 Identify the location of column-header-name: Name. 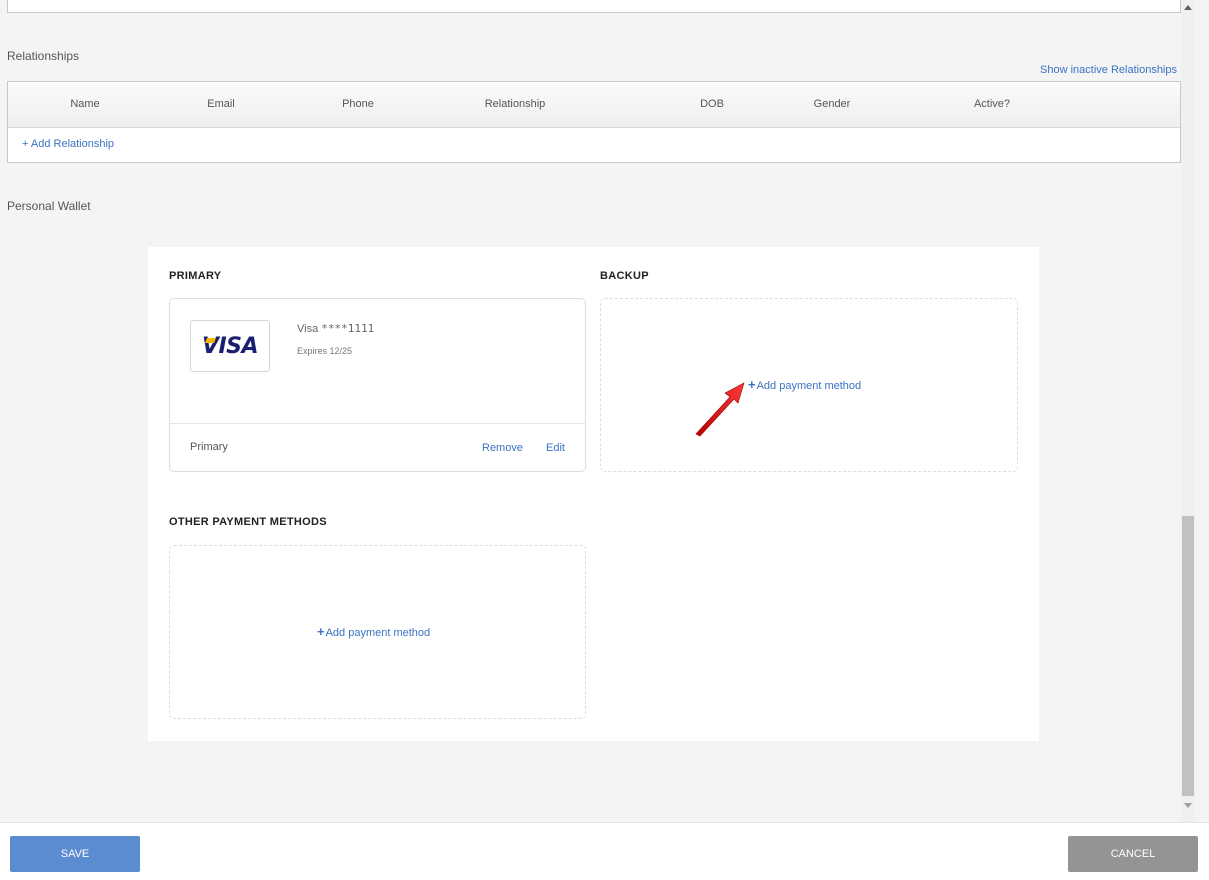
(84, 104).